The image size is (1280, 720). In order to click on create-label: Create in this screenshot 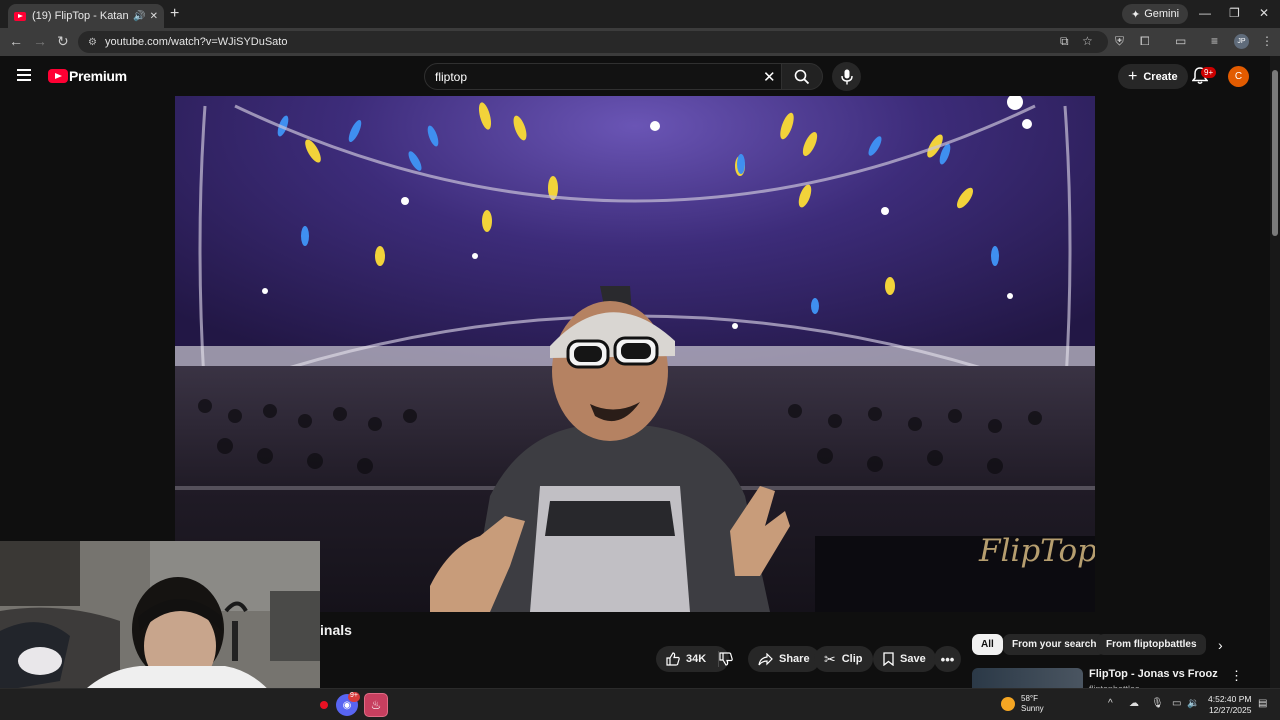, I will do `click(1160, 76)`.